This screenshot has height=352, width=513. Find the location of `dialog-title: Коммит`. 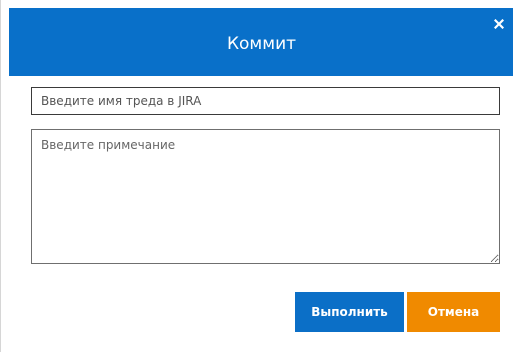

dialog-title: Коммит is located at coordinates (261, 44).